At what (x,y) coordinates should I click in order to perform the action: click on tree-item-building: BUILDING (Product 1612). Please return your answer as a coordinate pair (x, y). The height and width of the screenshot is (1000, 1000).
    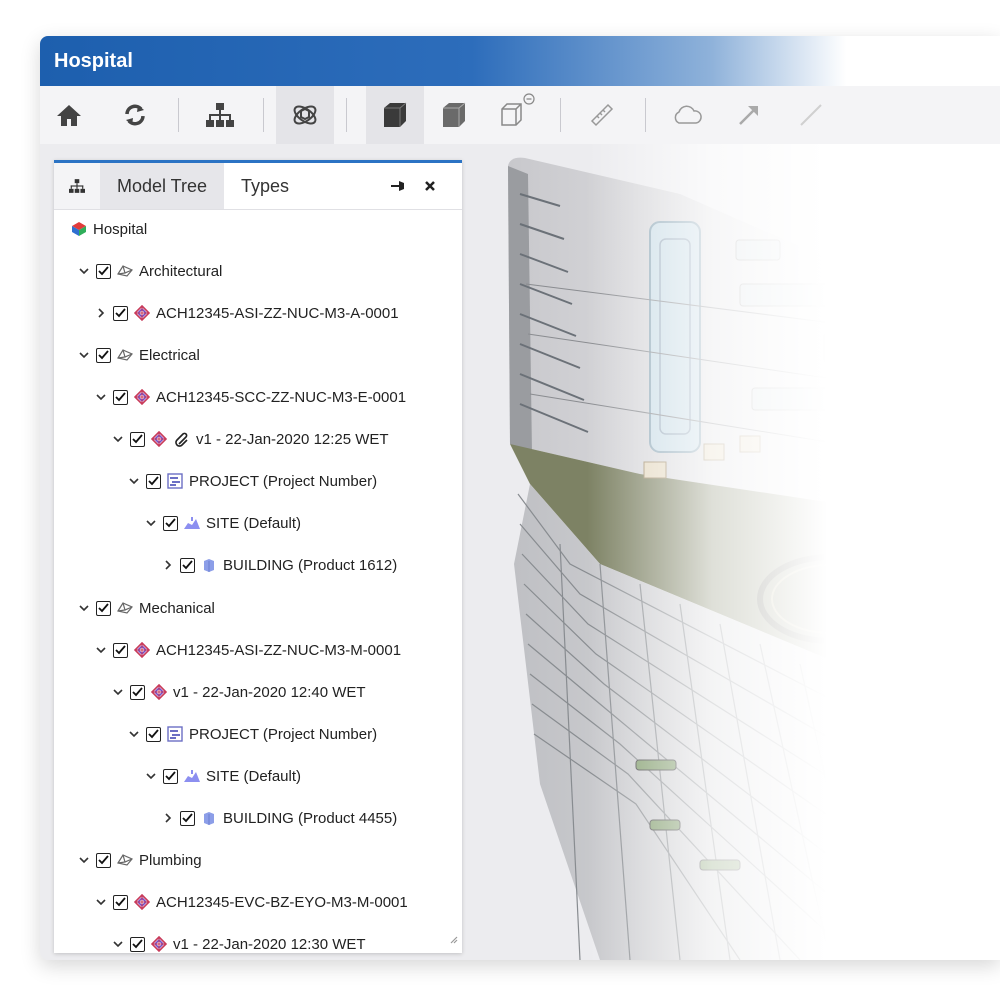
    Looking at the image, I should click on (279, 565).